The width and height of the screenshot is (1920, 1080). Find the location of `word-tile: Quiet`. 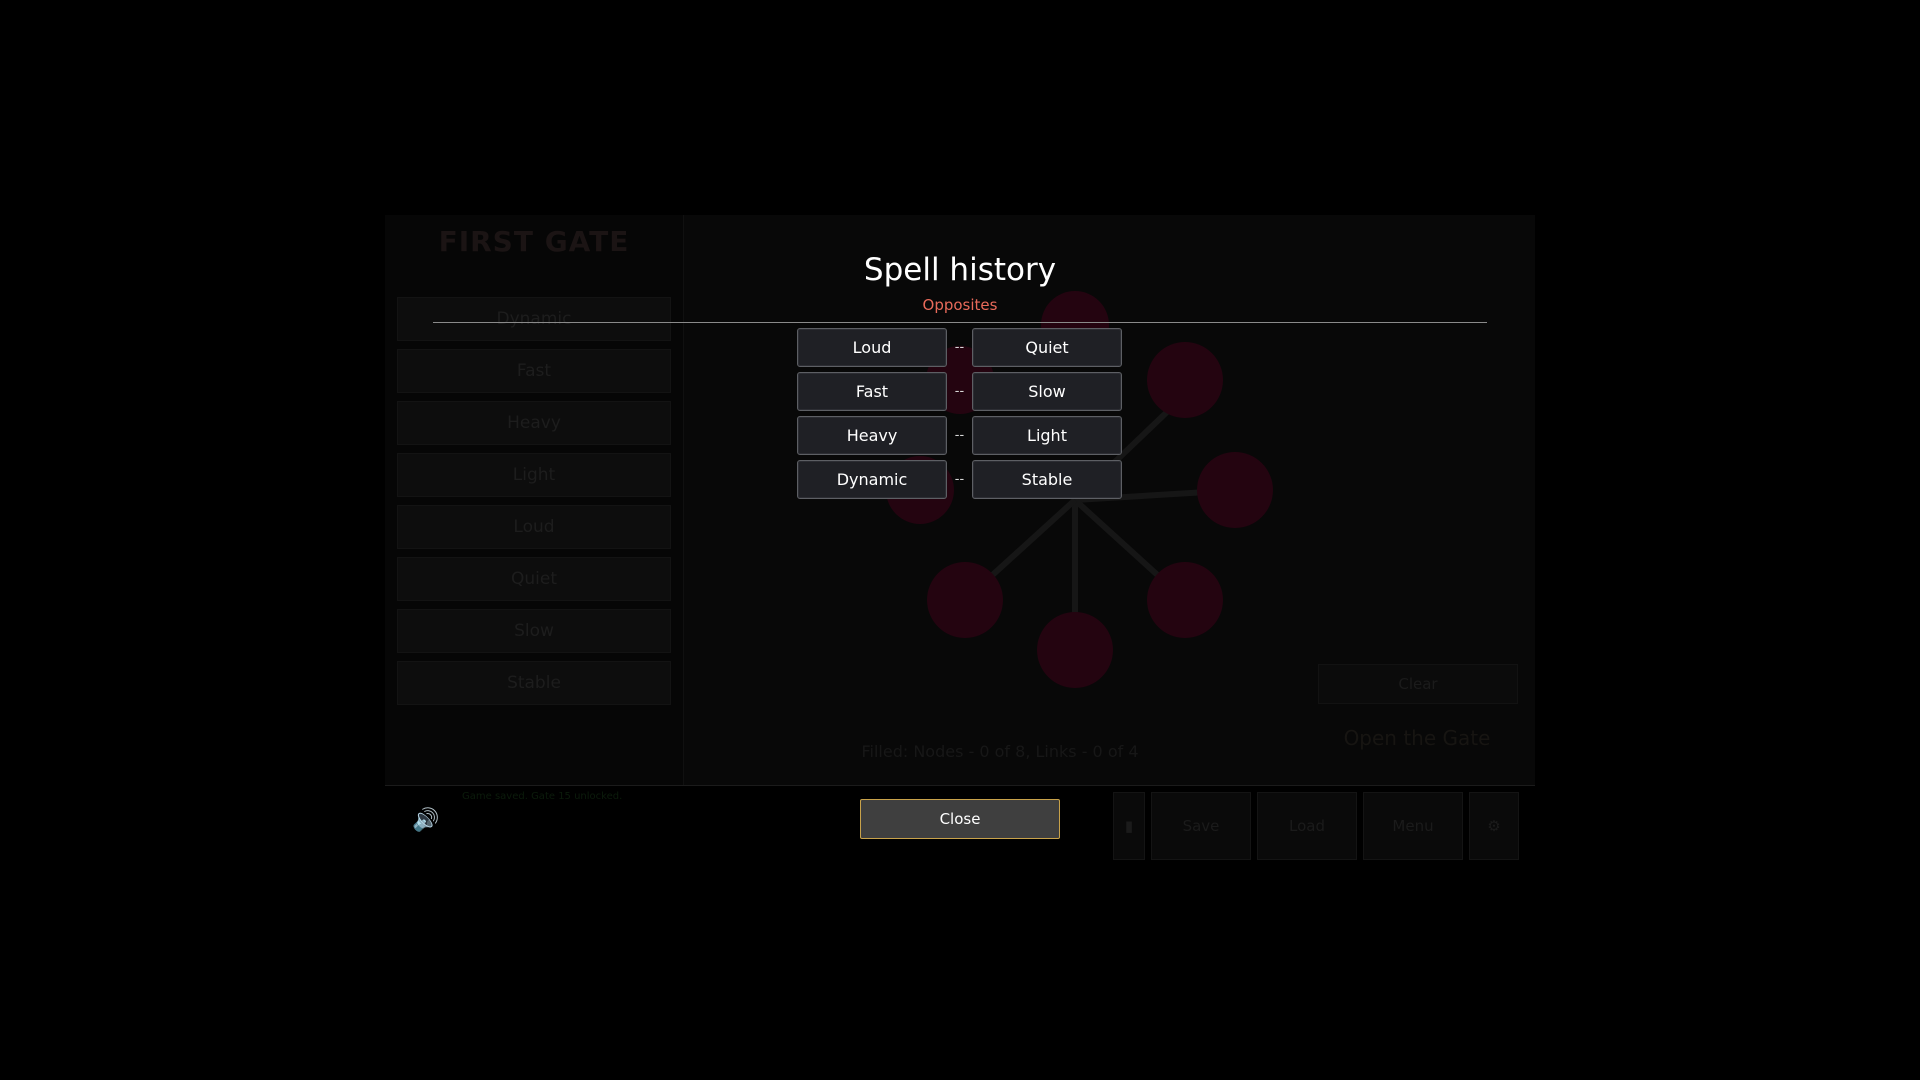

word-tile: Quiet is located at coordinates (534, 579).